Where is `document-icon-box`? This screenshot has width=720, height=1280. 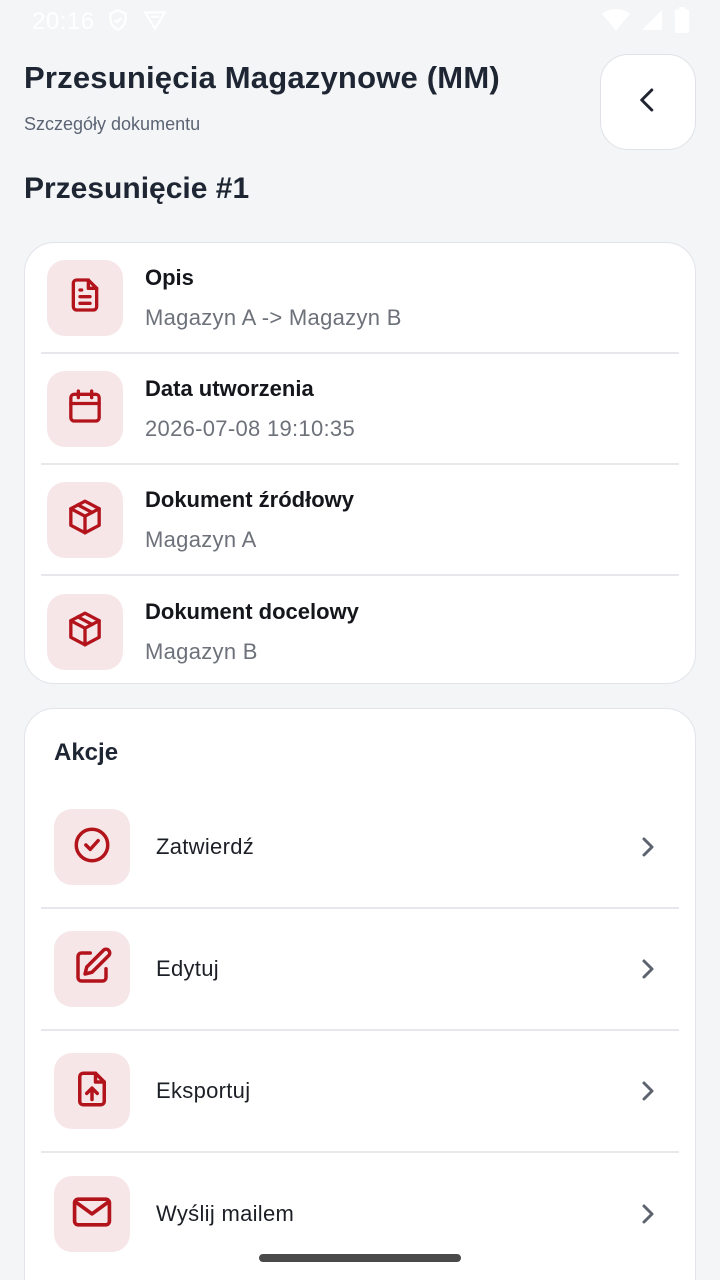
document-icon-box is located at coordinates (85, 297).